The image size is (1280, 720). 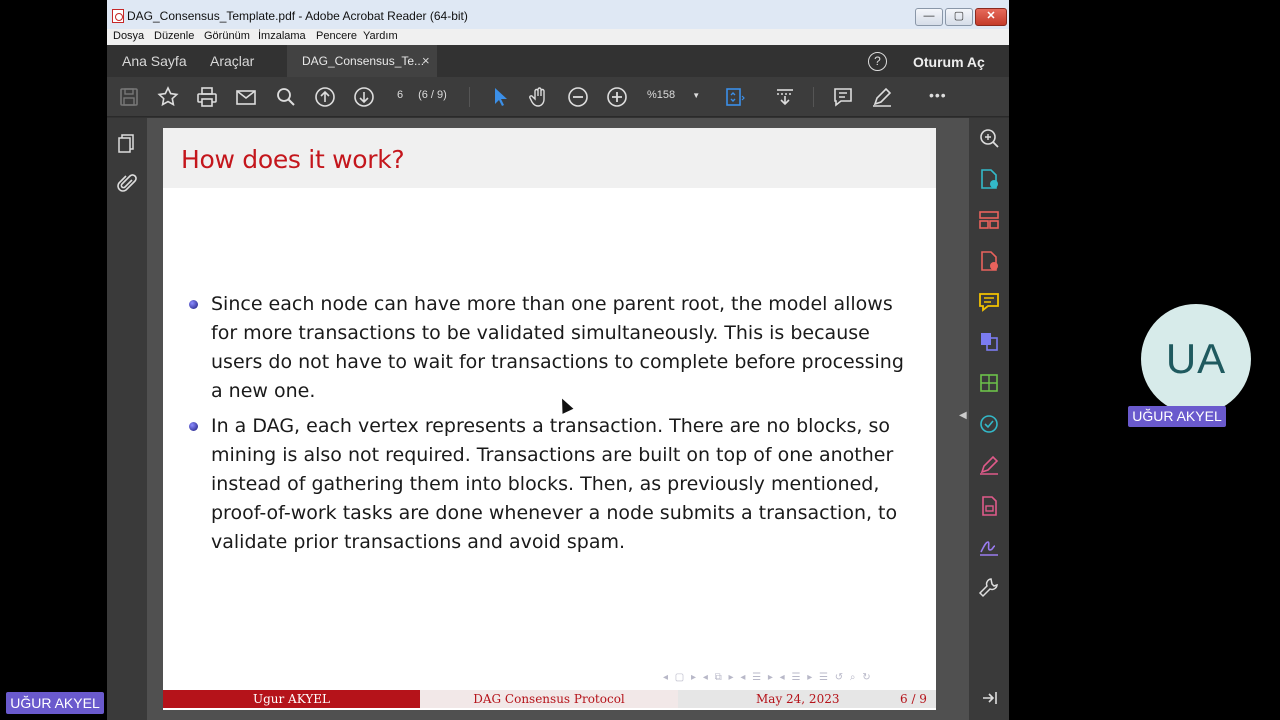 I want to click on tab-tools: Araçlar, so click(x=232, y=61).